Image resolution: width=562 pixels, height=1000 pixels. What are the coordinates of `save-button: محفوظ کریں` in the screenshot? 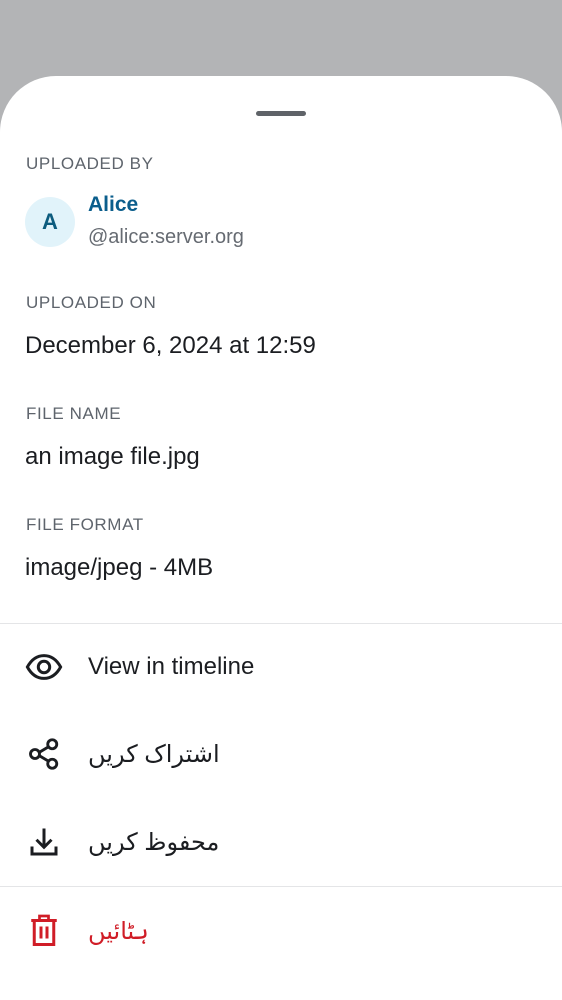 It's located at (281, 842).